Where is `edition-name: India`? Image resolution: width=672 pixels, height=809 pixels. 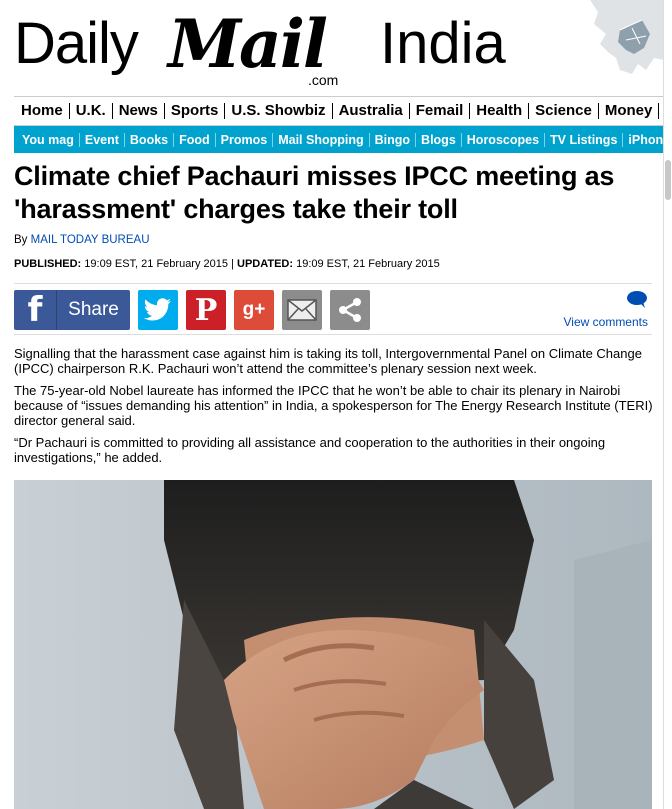
edition-name: India is located at coordinates (443, 43).